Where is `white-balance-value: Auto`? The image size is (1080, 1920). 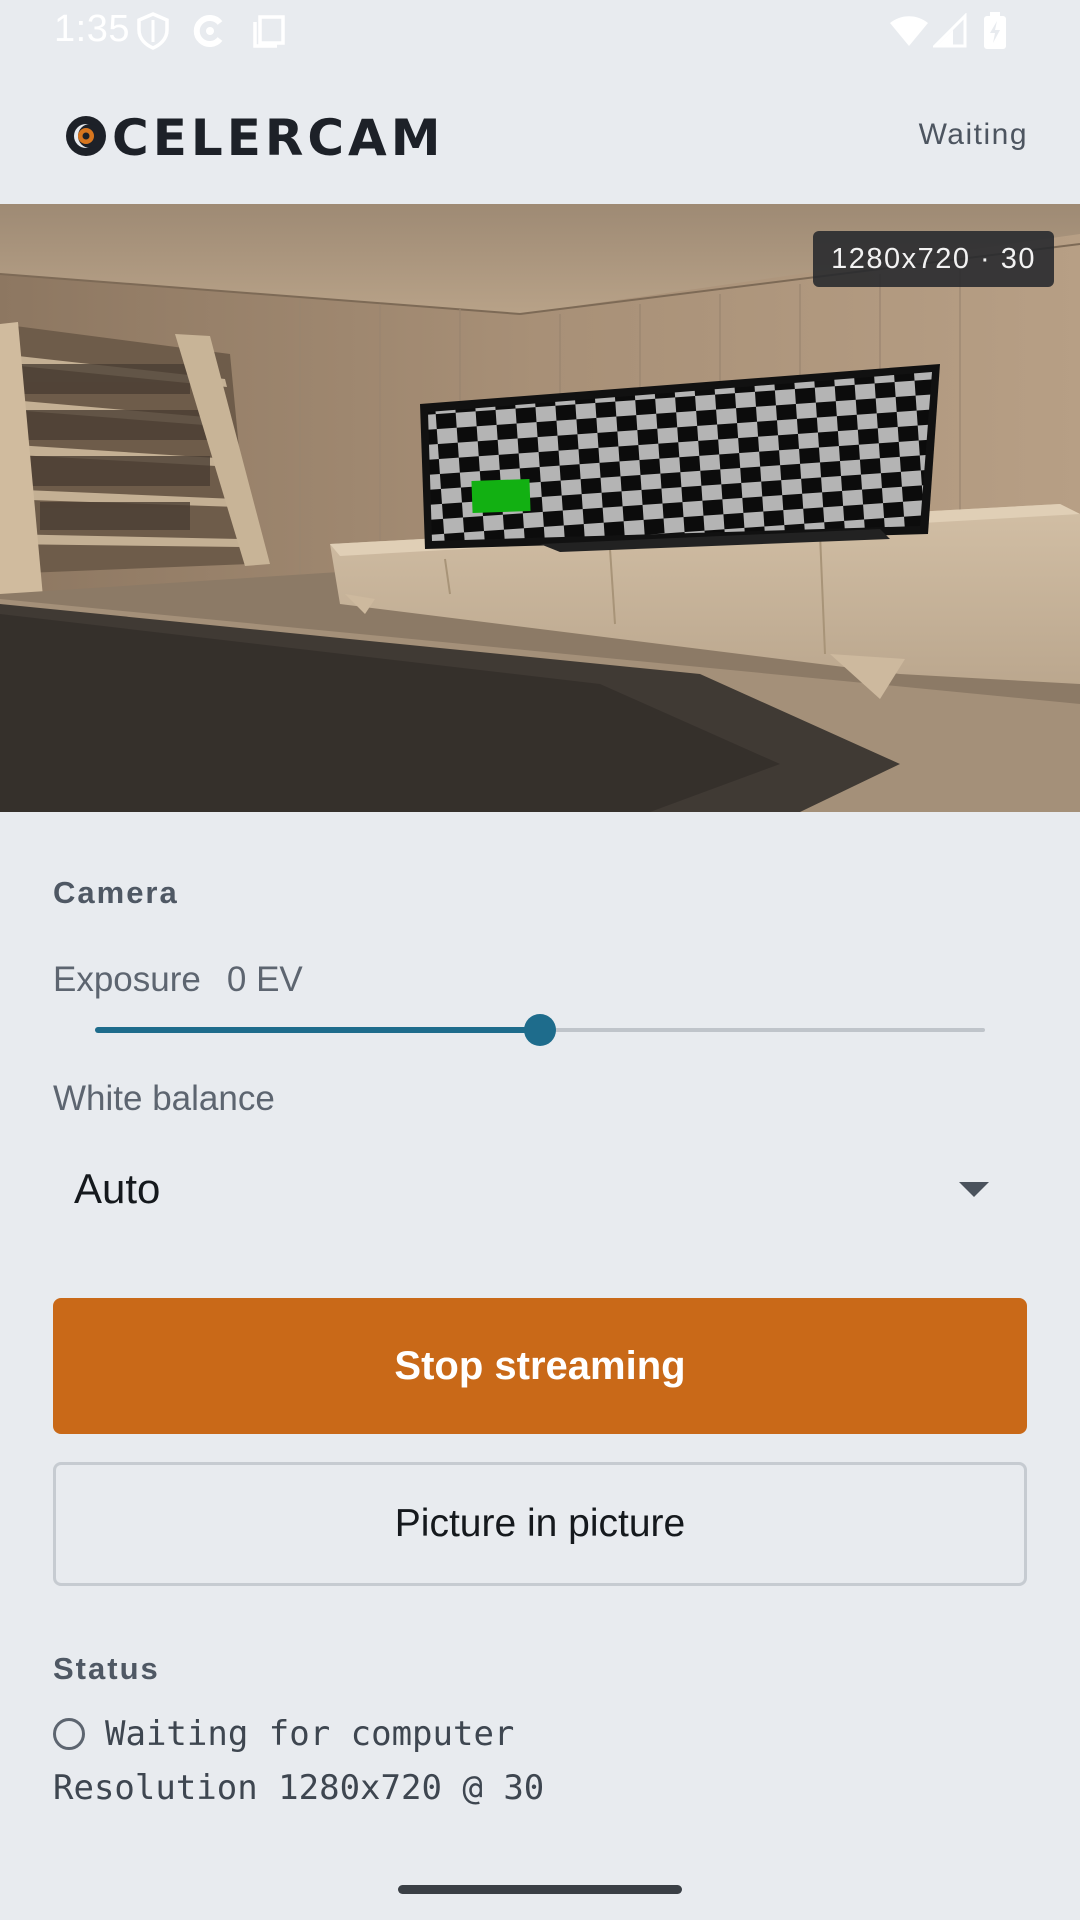 white-balance-value: Auto is located at coordinates (117, 1188).